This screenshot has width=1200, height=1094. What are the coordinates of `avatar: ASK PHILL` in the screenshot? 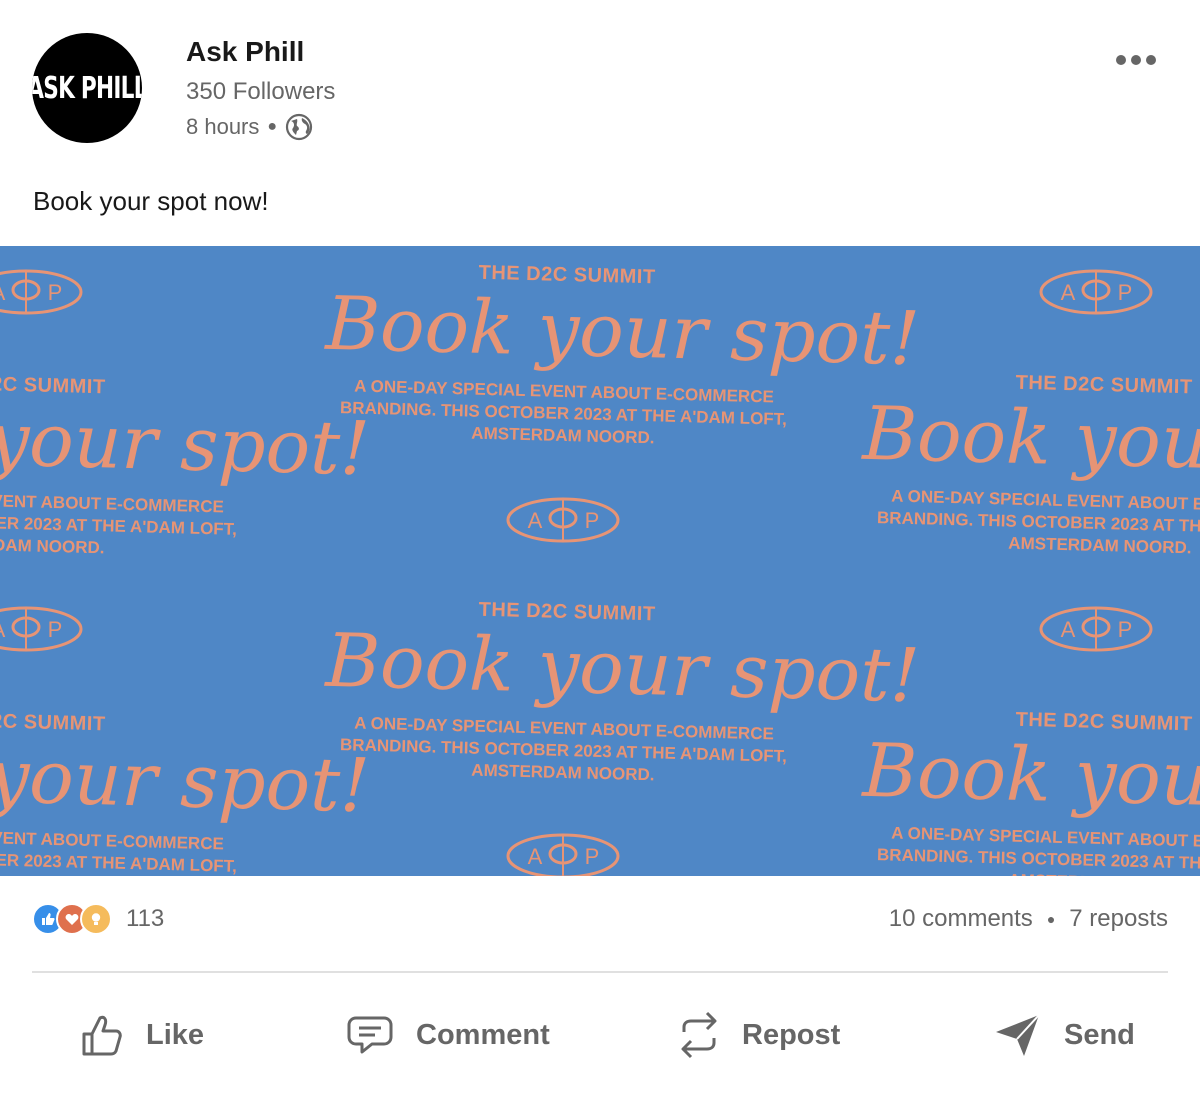 It's located at (87, 88).